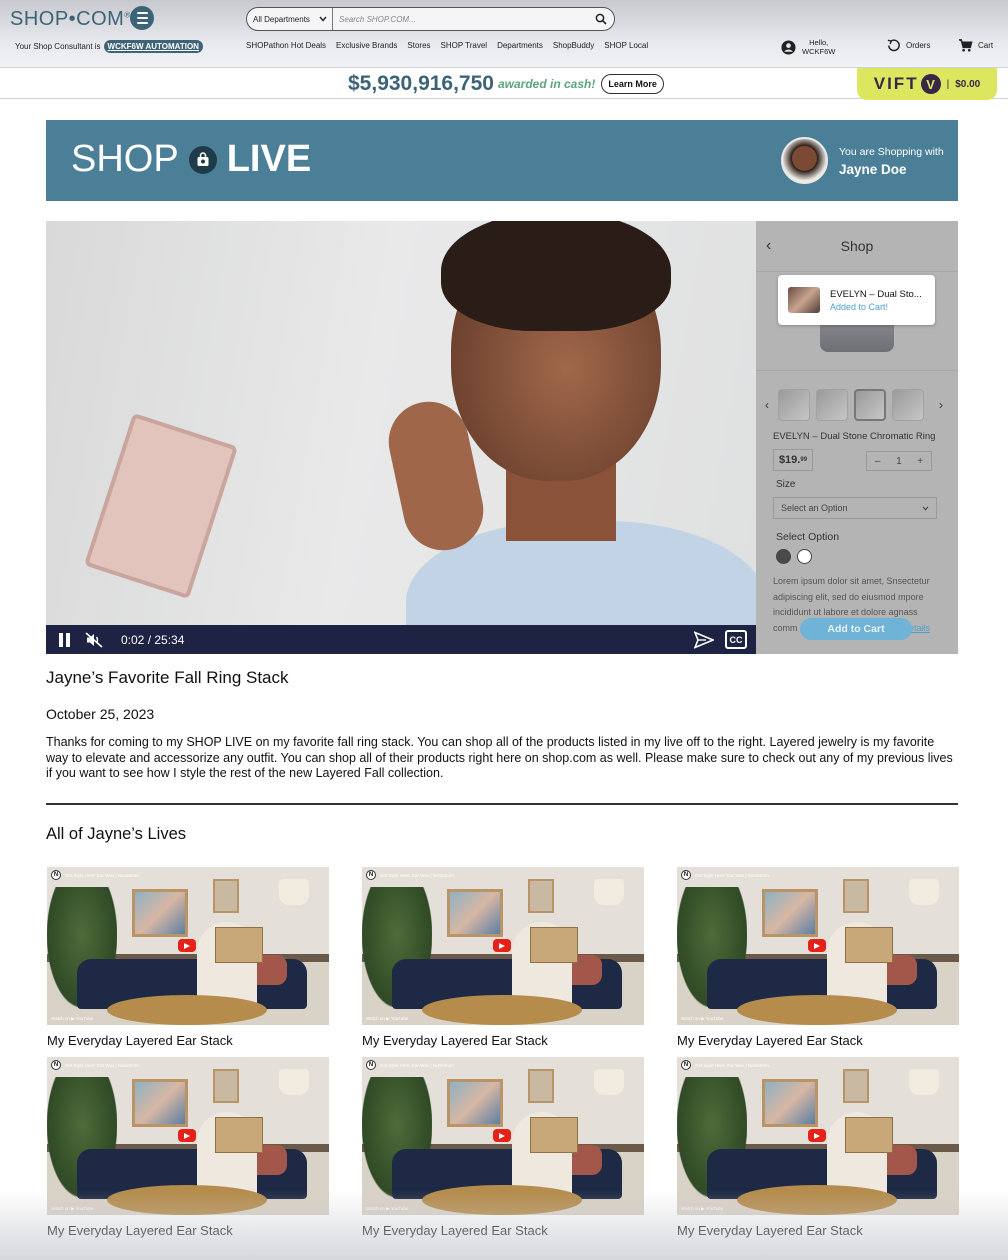  Describe the element at coordinates (366, 45) in the screenshot. I see `nav-exclusive-brands: Exclusive Brands` at that location.